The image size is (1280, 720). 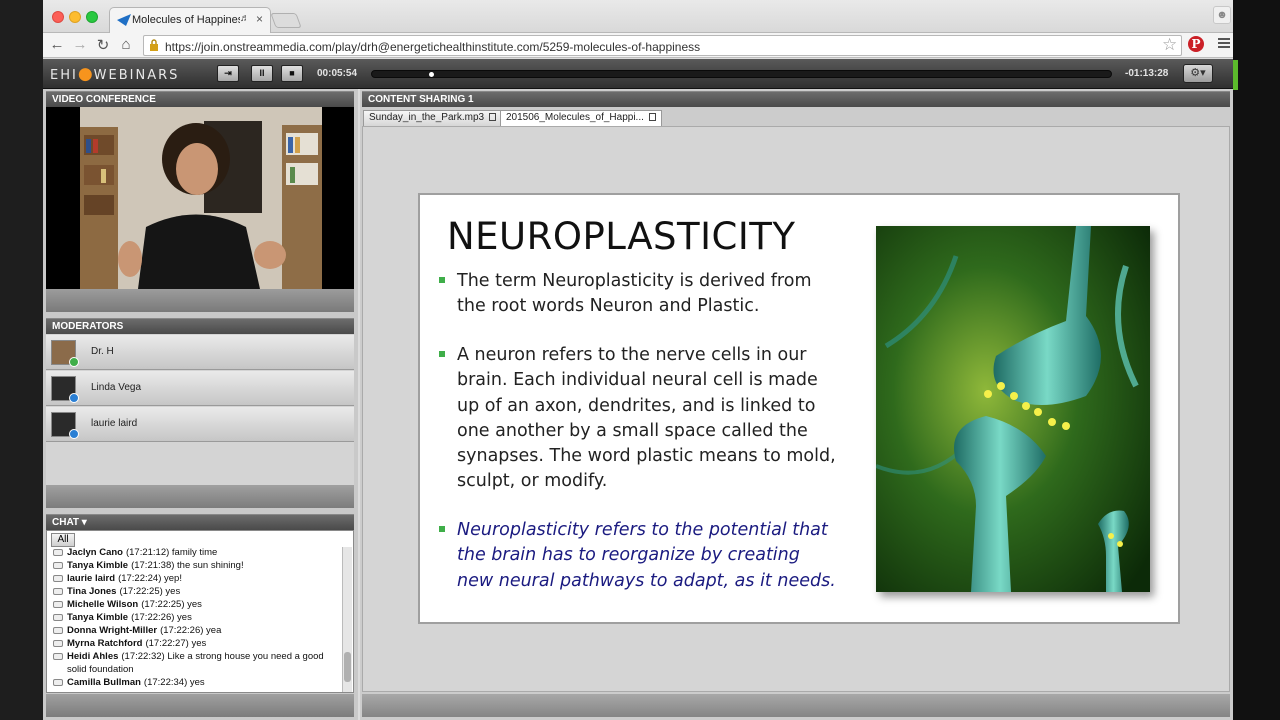 What do you see at coordinates (194, 591) in the screenshot?
I see `chat-message: Tina Jones (17:22:25) yes` at bounding box center [194, 591].